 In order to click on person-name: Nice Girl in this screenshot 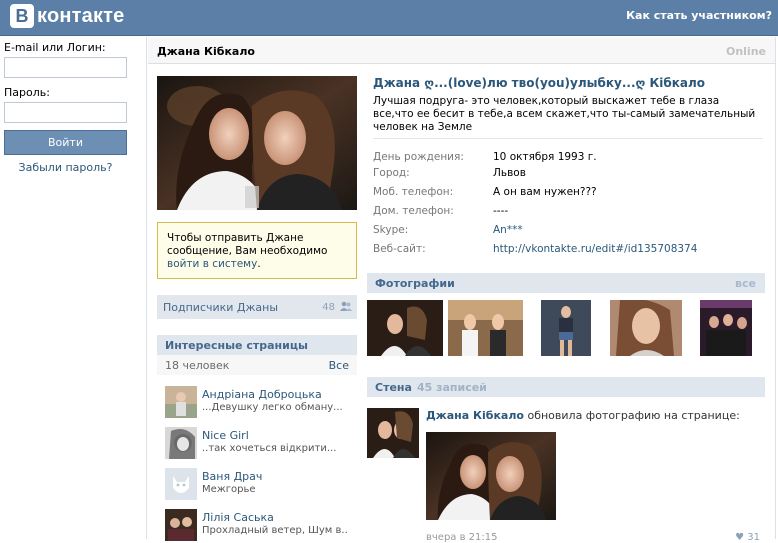, I will do `click(225, 435)`.